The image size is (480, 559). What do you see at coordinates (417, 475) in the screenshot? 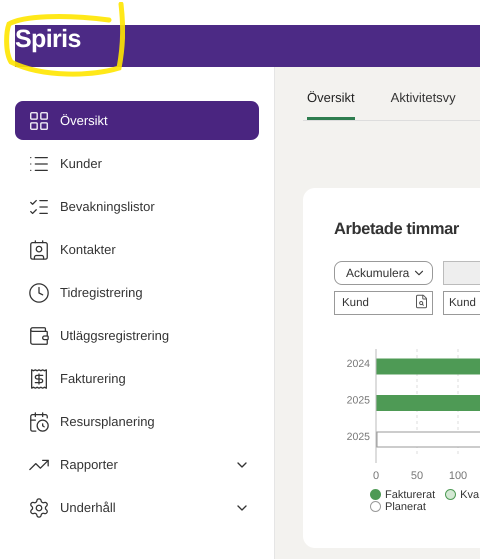
I see `axis-label: 50` at bounding box center [417, 475].